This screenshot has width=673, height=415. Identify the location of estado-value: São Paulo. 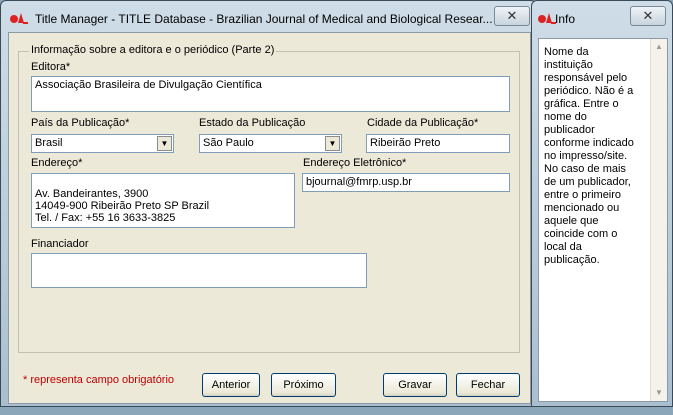
(228, 143).